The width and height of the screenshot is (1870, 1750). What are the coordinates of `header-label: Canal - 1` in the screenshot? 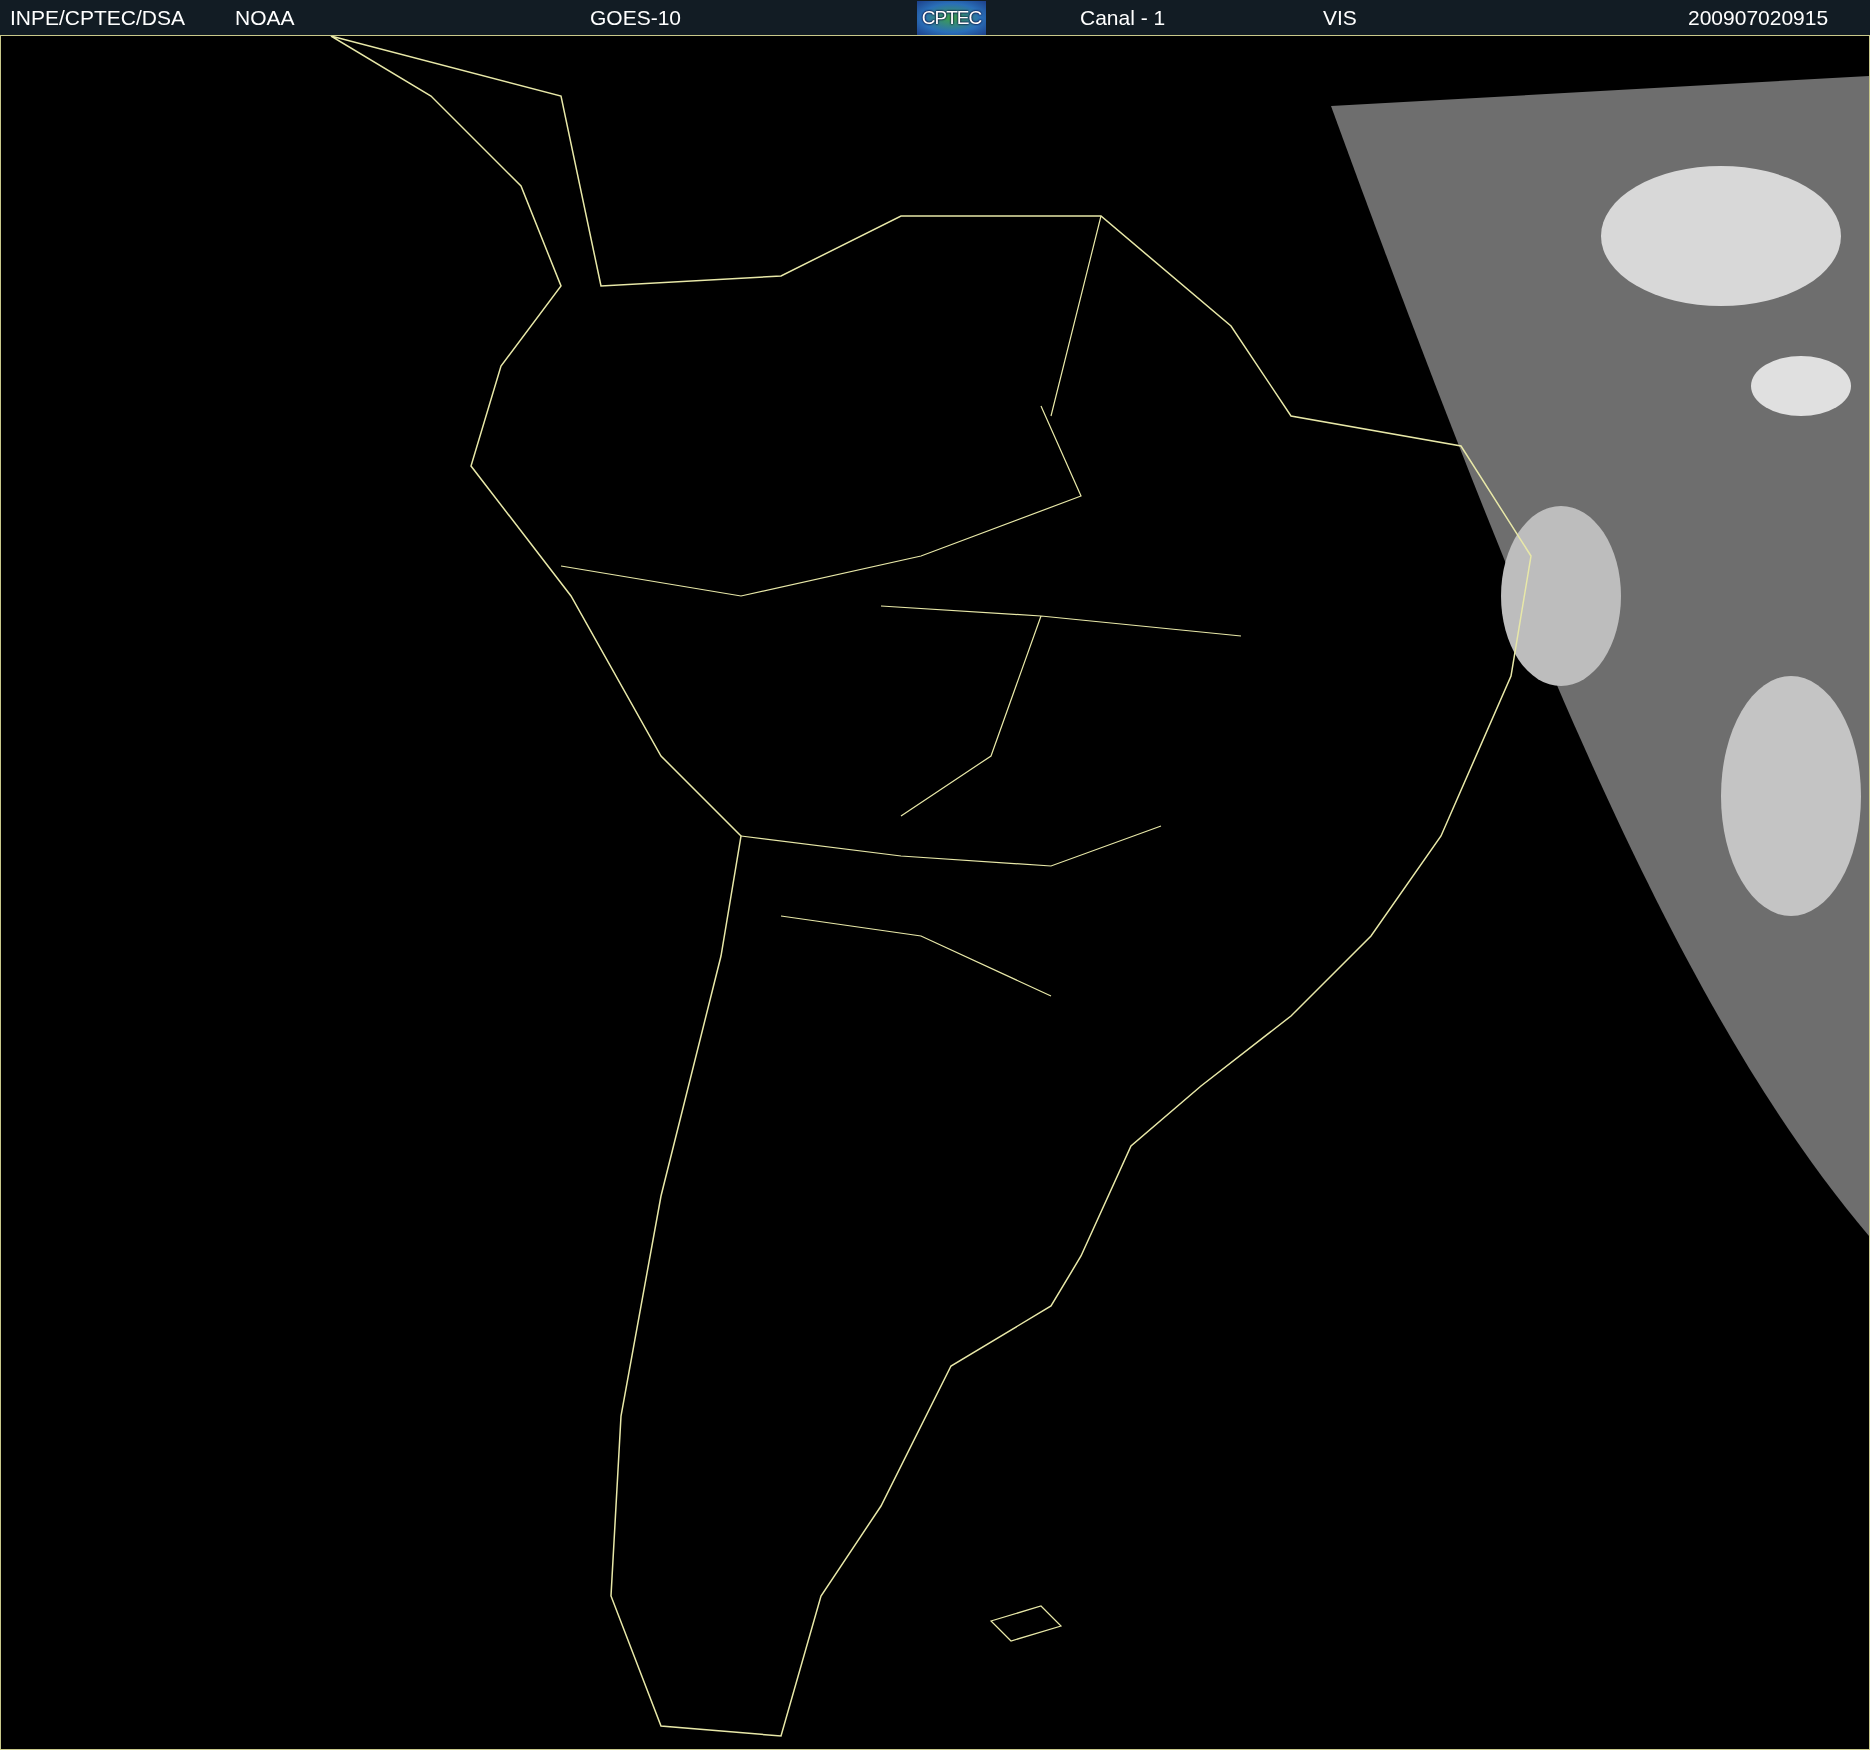 It's located at (1123, 17).